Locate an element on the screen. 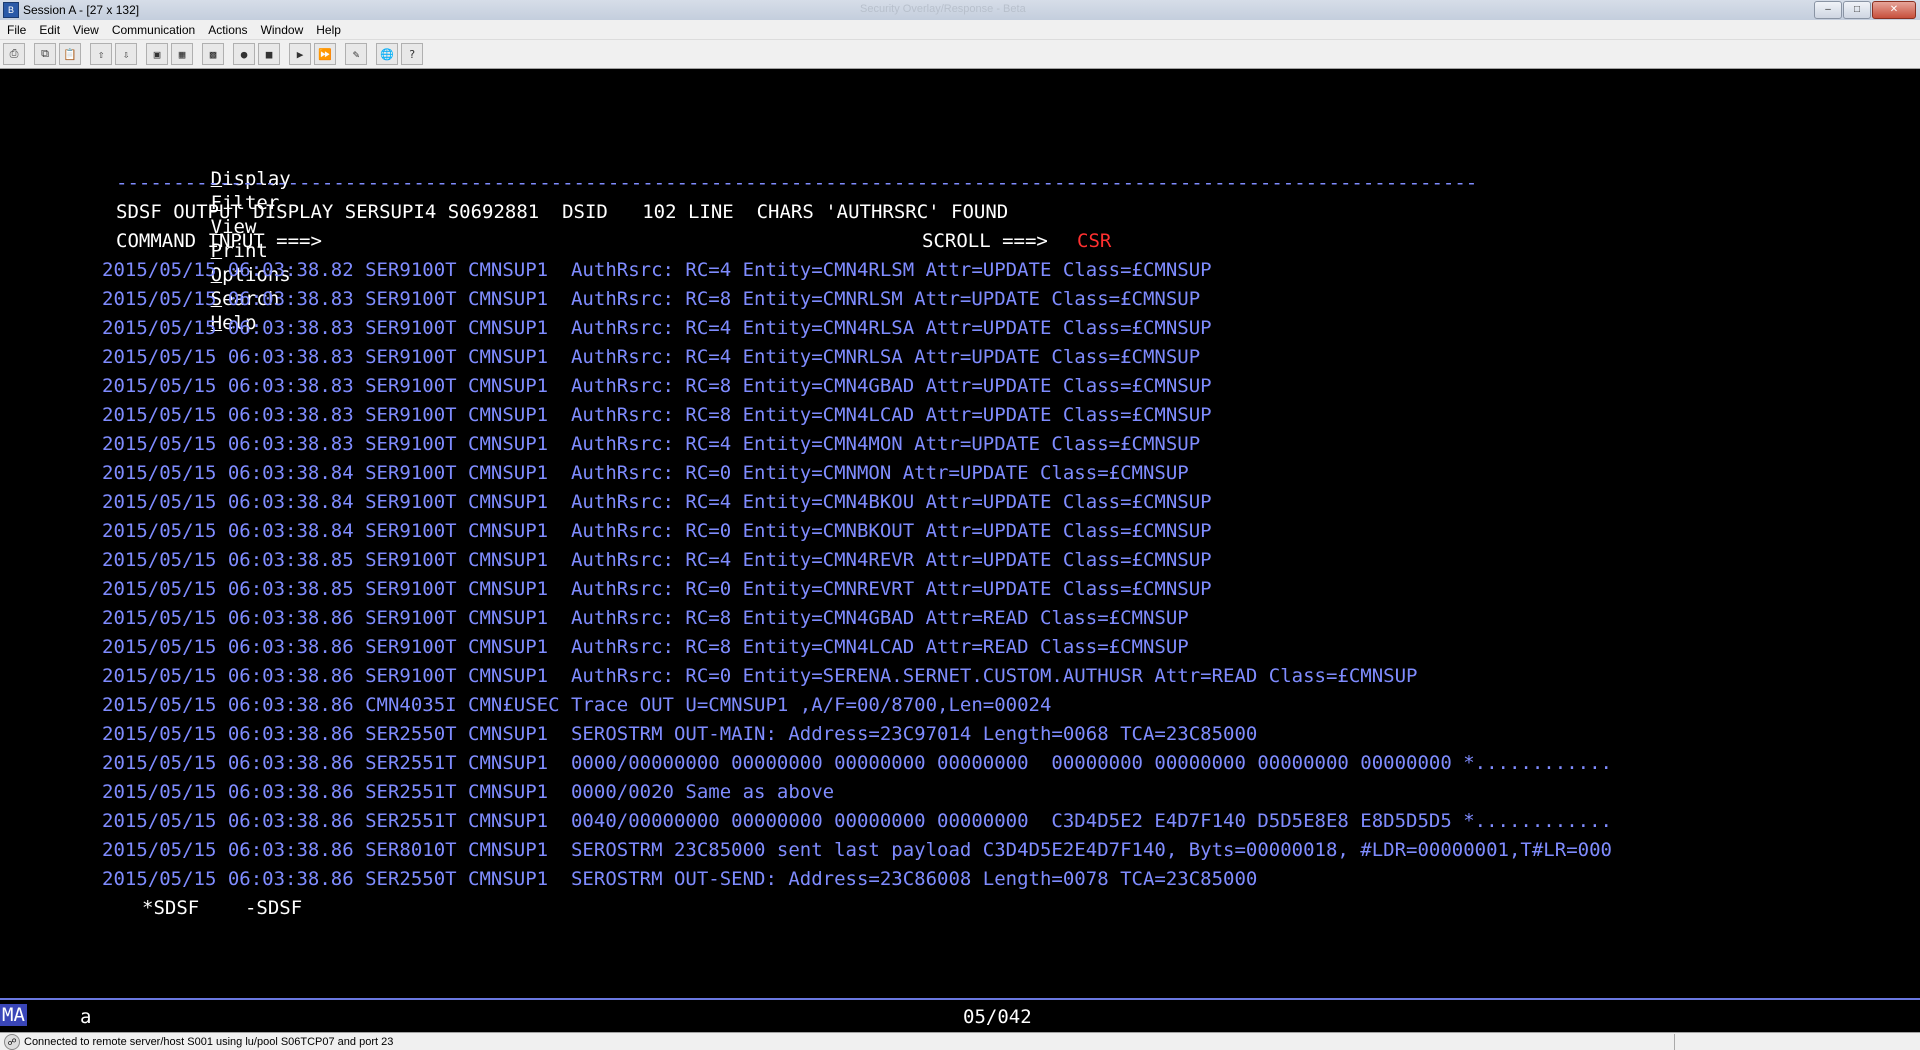 This screenshot has height=1050, width=1920. status-divider is located at coordinates (1674, 1042).